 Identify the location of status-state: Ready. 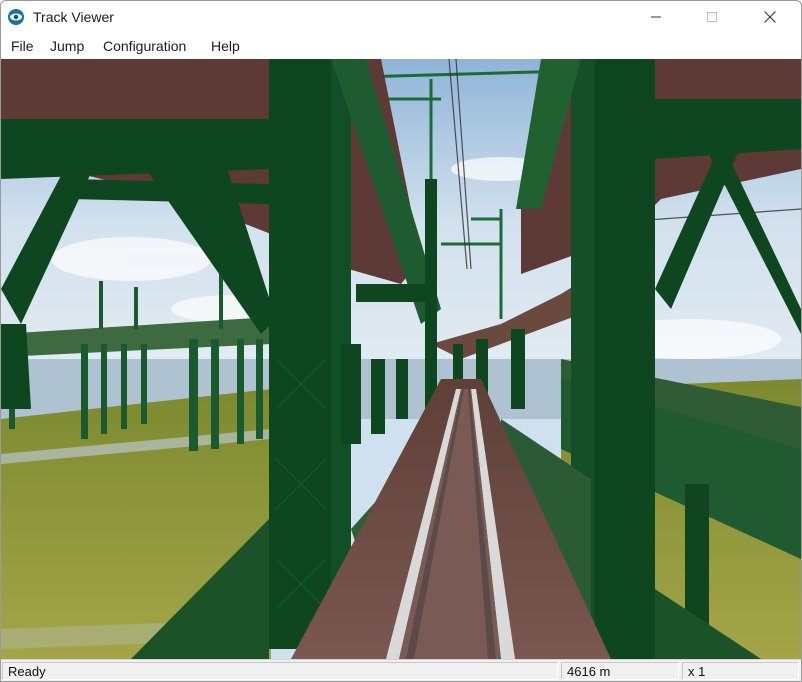
(280, 671).